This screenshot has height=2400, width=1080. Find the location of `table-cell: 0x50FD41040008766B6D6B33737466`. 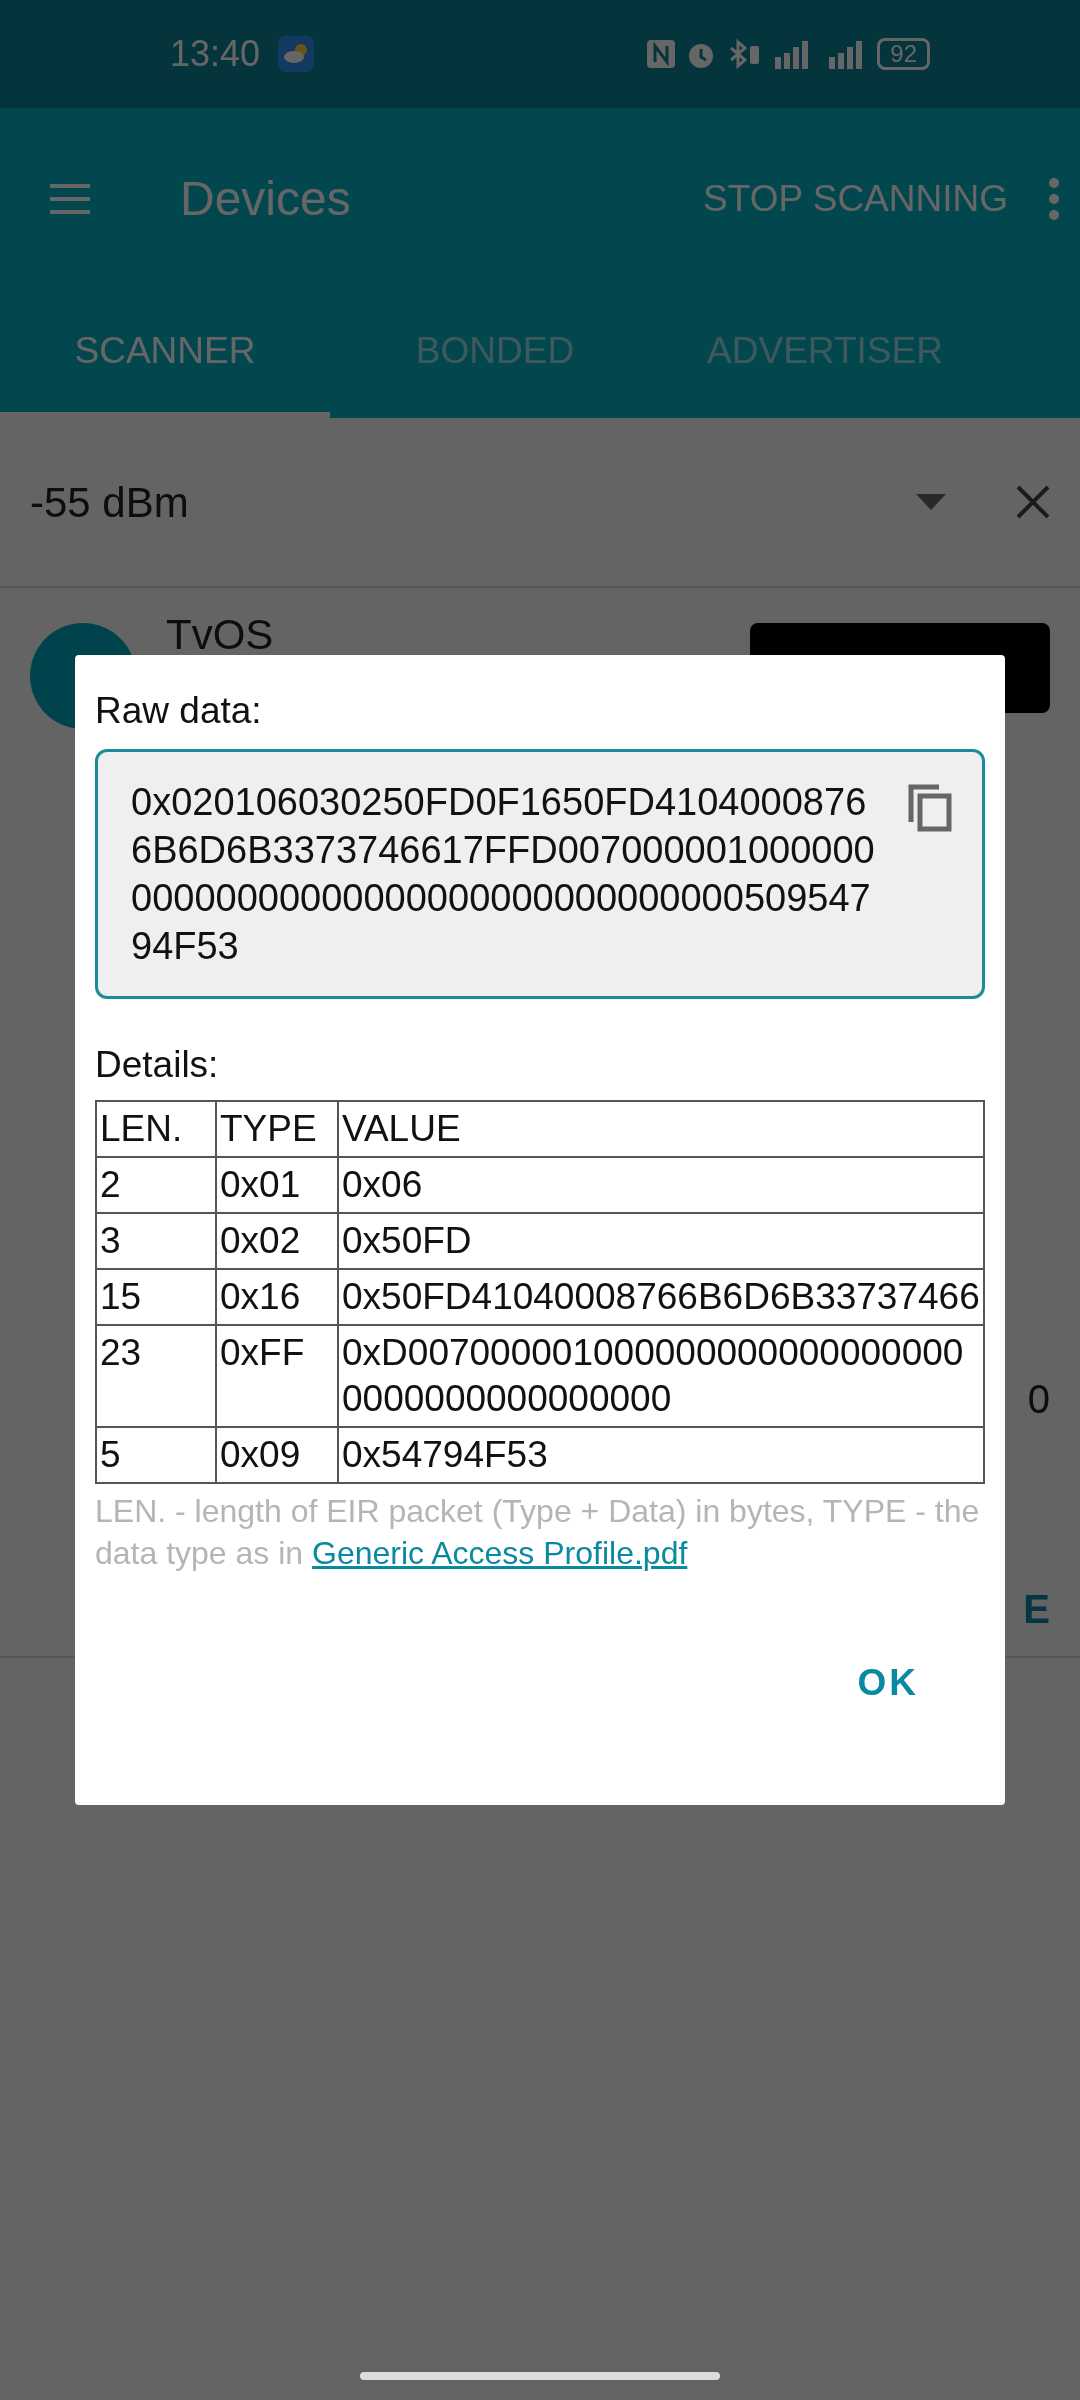

table-cell: 0x50FD41040008766B6D6B33737466 is located at coordinates (661, 1297).